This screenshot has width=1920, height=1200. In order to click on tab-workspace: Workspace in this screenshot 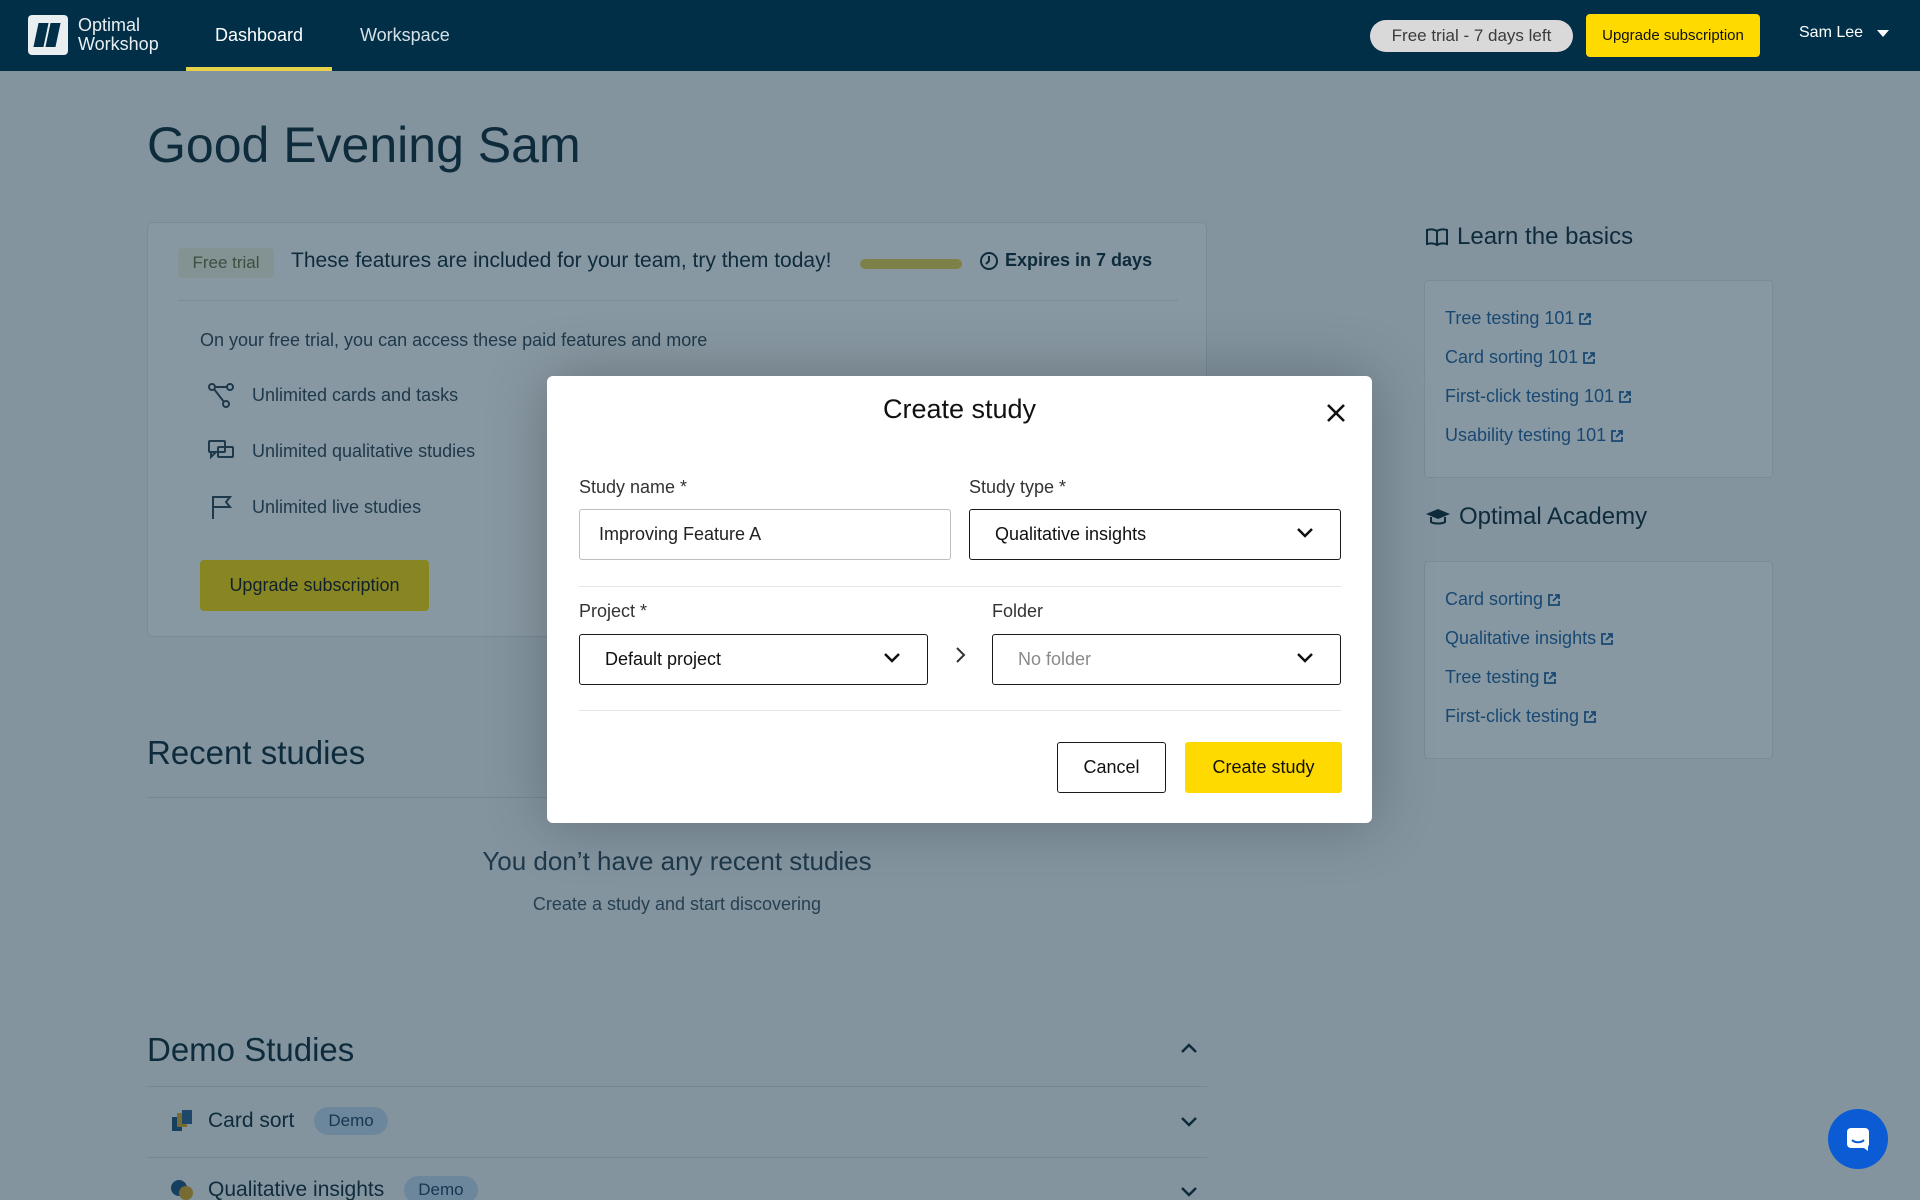, I will do `click(405, 35)`.